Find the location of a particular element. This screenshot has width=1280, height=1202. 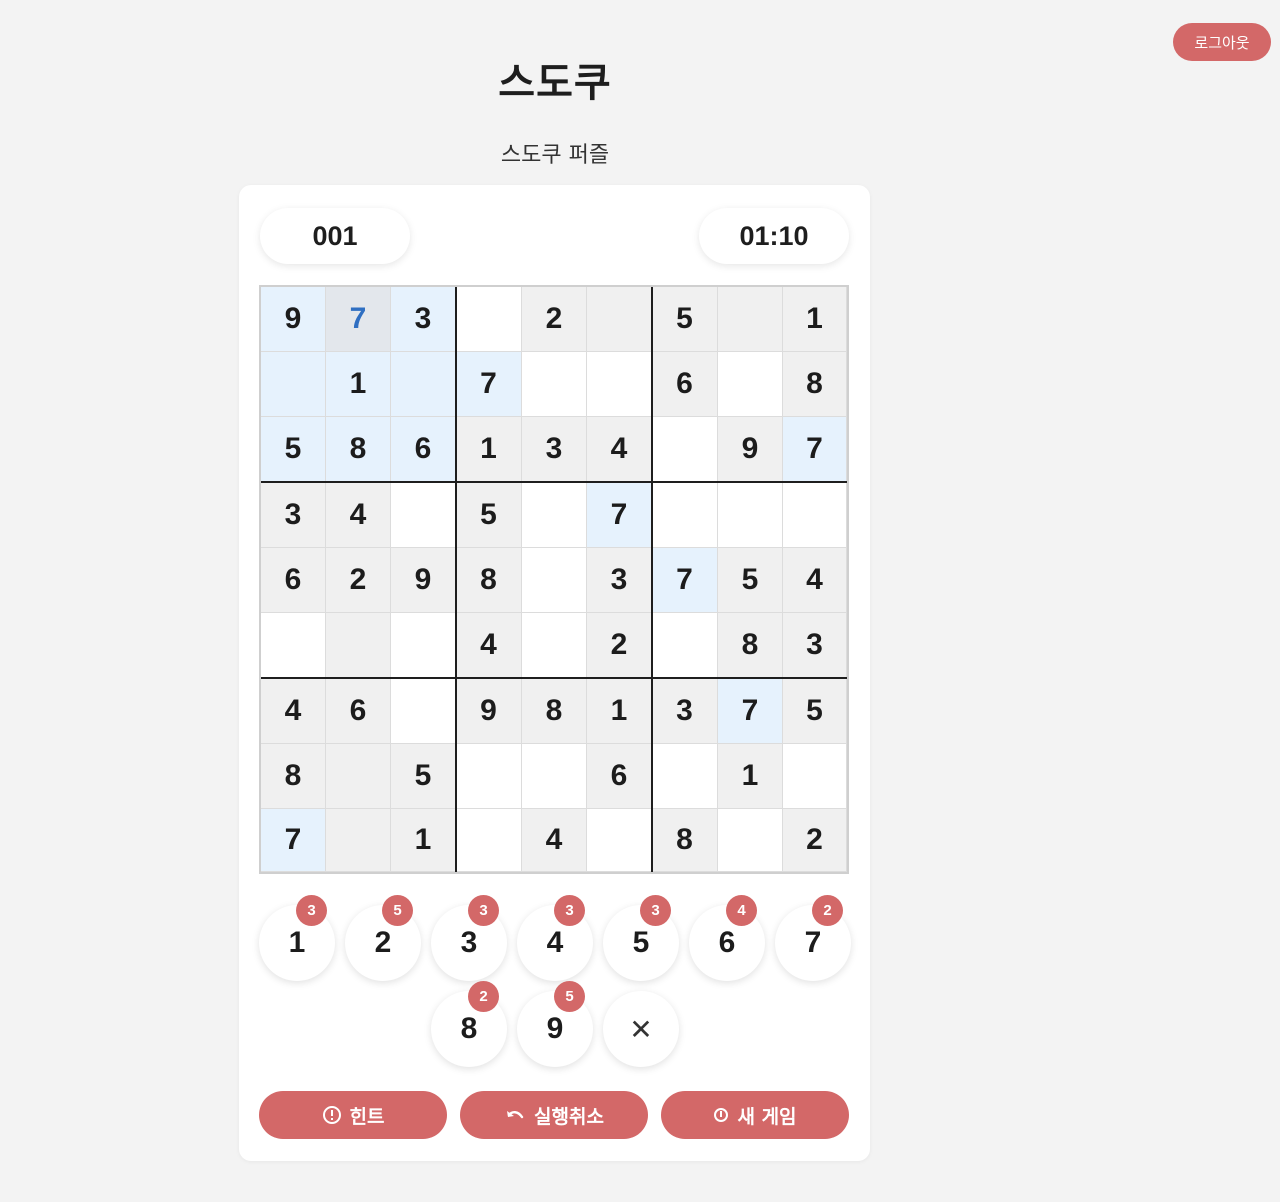

remaining-count-badge: 3 is located at coordinates (483, 910).